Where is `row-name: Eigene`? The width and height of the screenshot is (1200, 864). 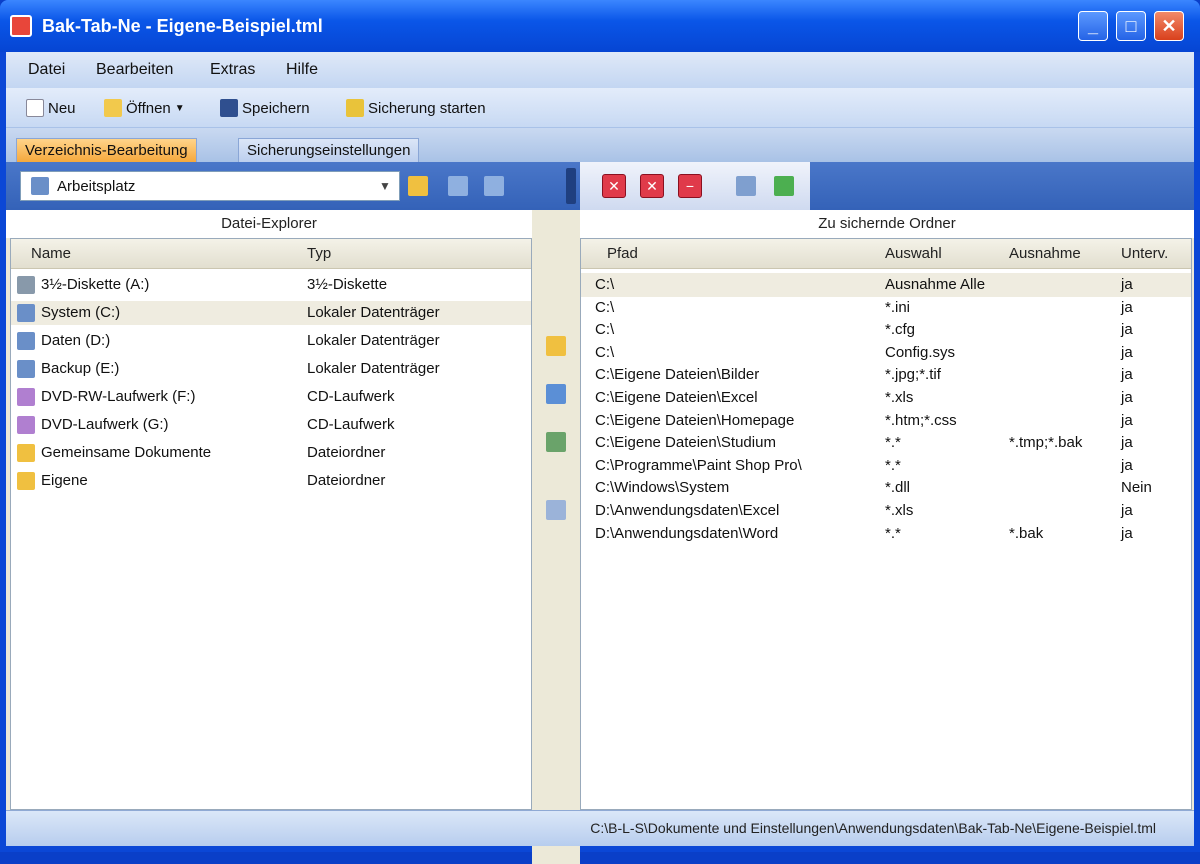
row-name: Eigene is located at coordinates (64, 480).